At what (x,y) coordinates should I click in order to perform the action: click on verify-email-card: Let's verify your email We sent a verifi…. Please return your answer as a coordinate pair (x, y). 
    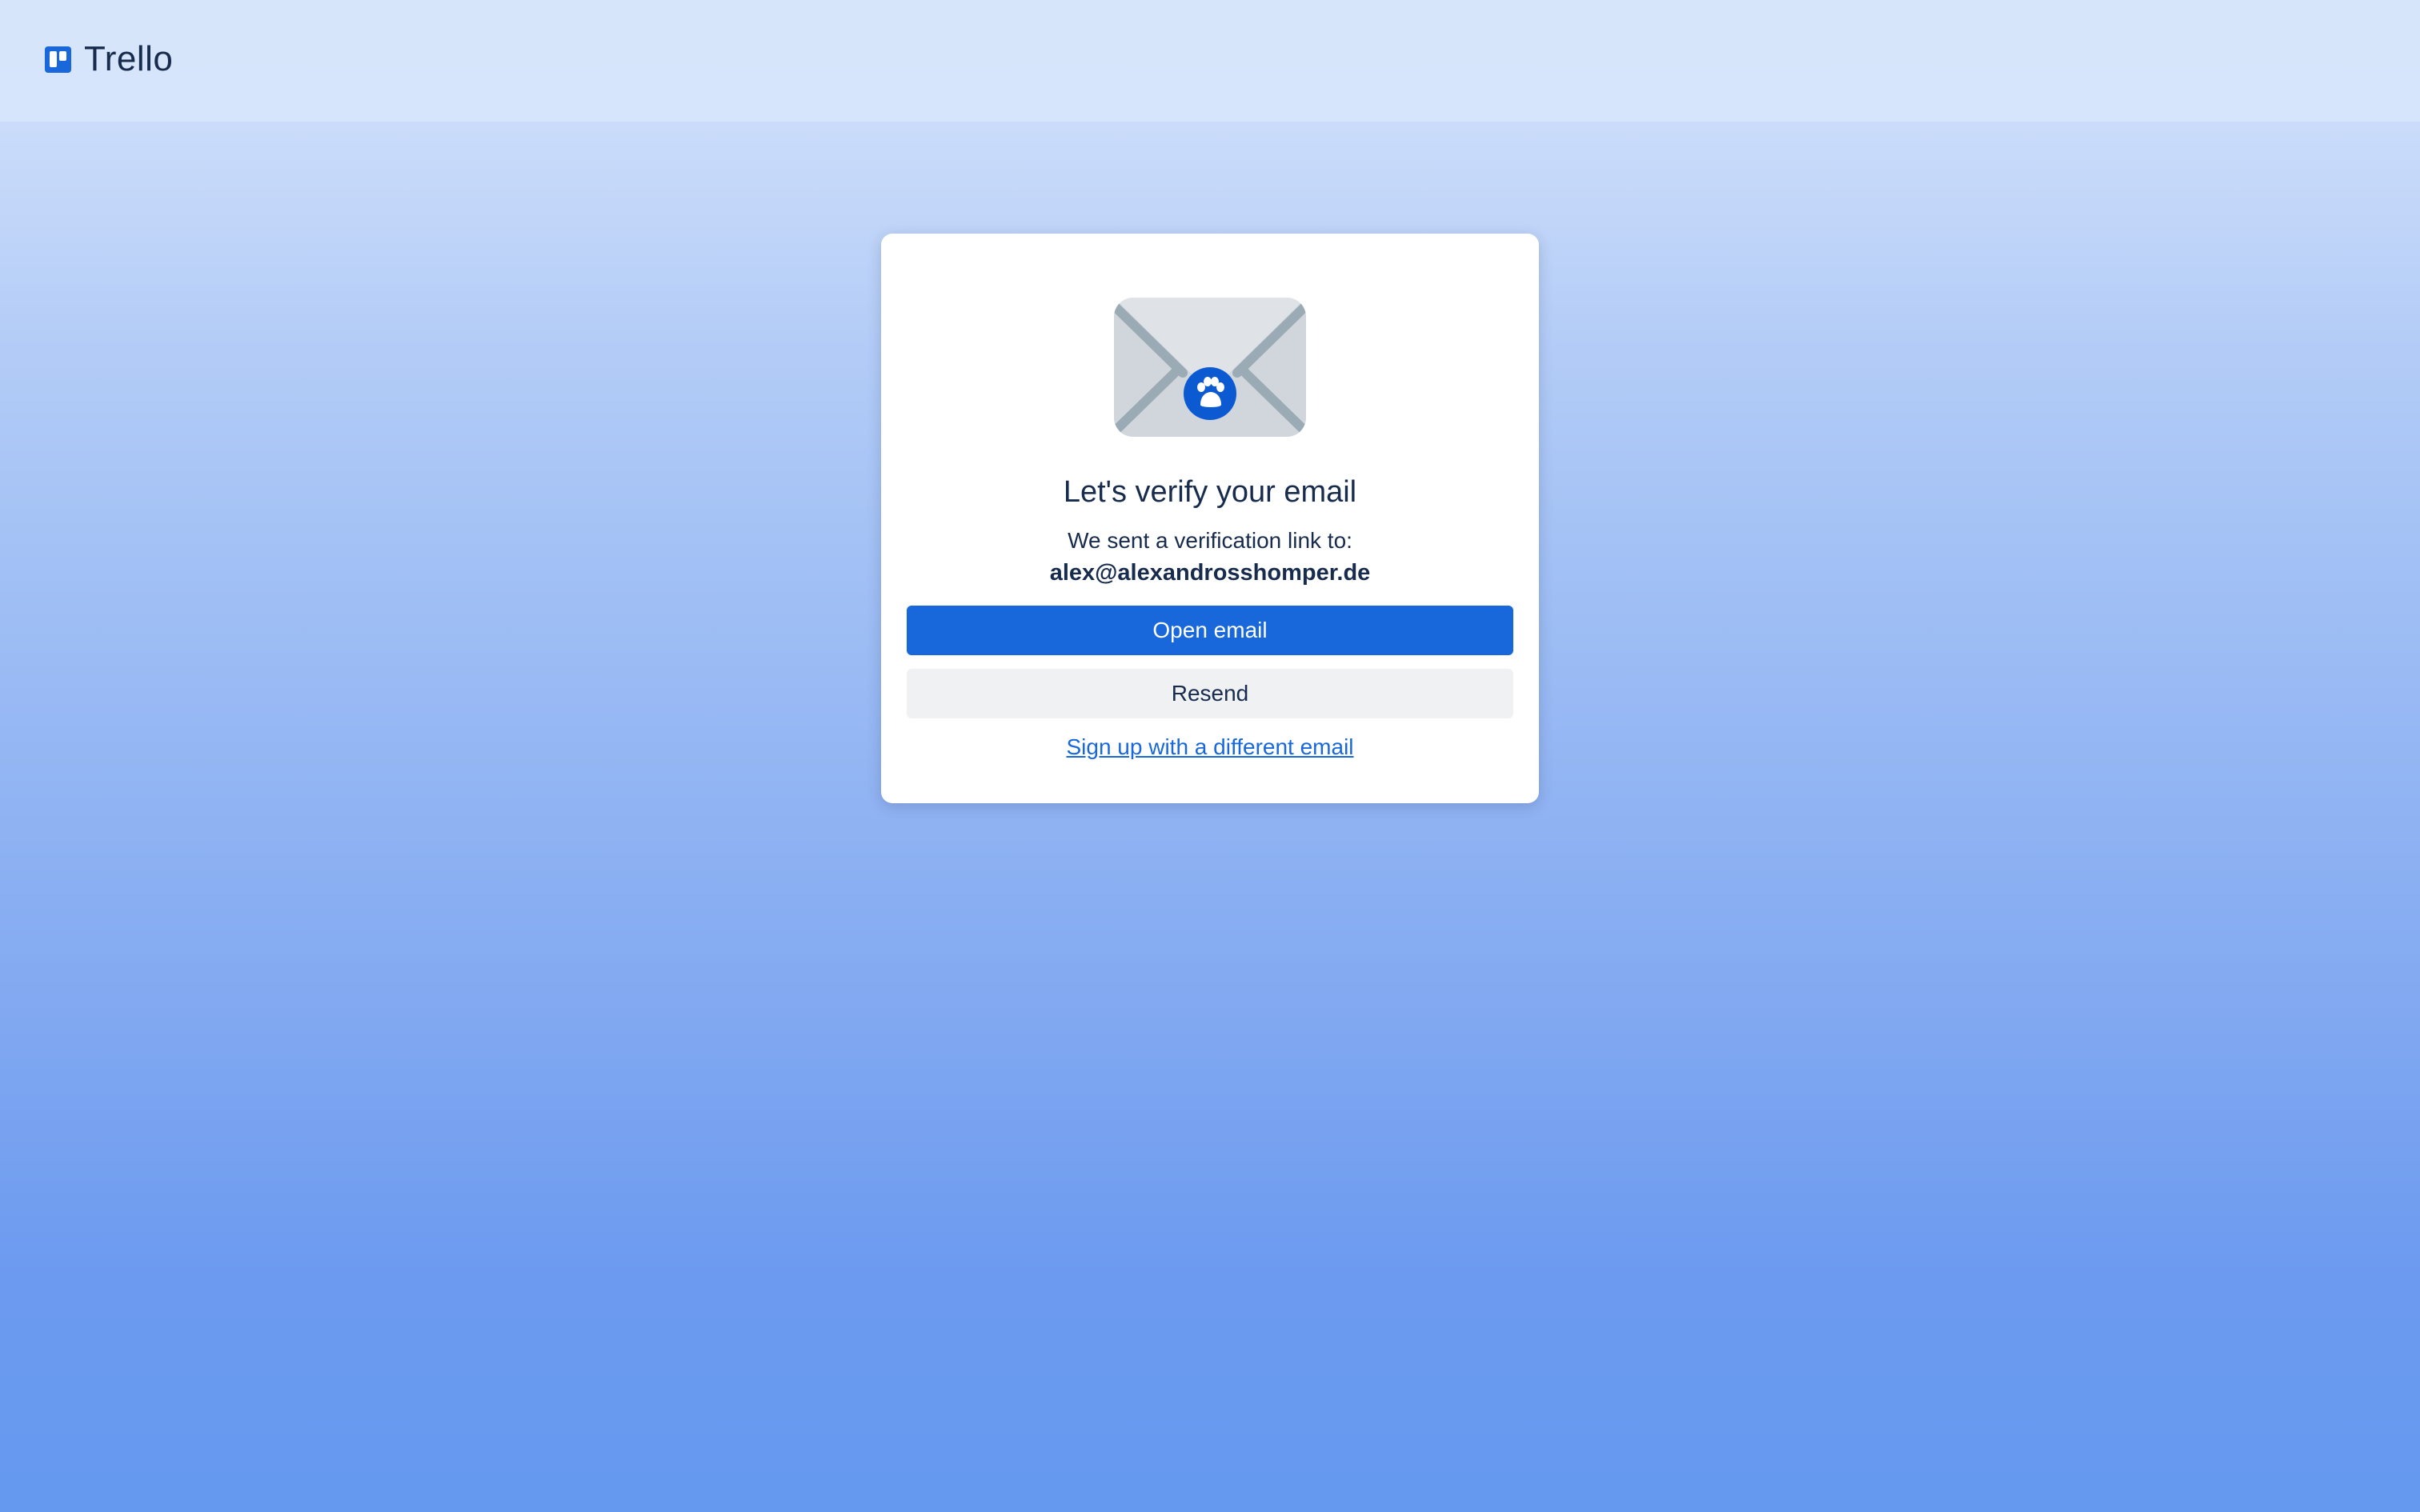
    Looking at the image, I should click on (1210, 518).